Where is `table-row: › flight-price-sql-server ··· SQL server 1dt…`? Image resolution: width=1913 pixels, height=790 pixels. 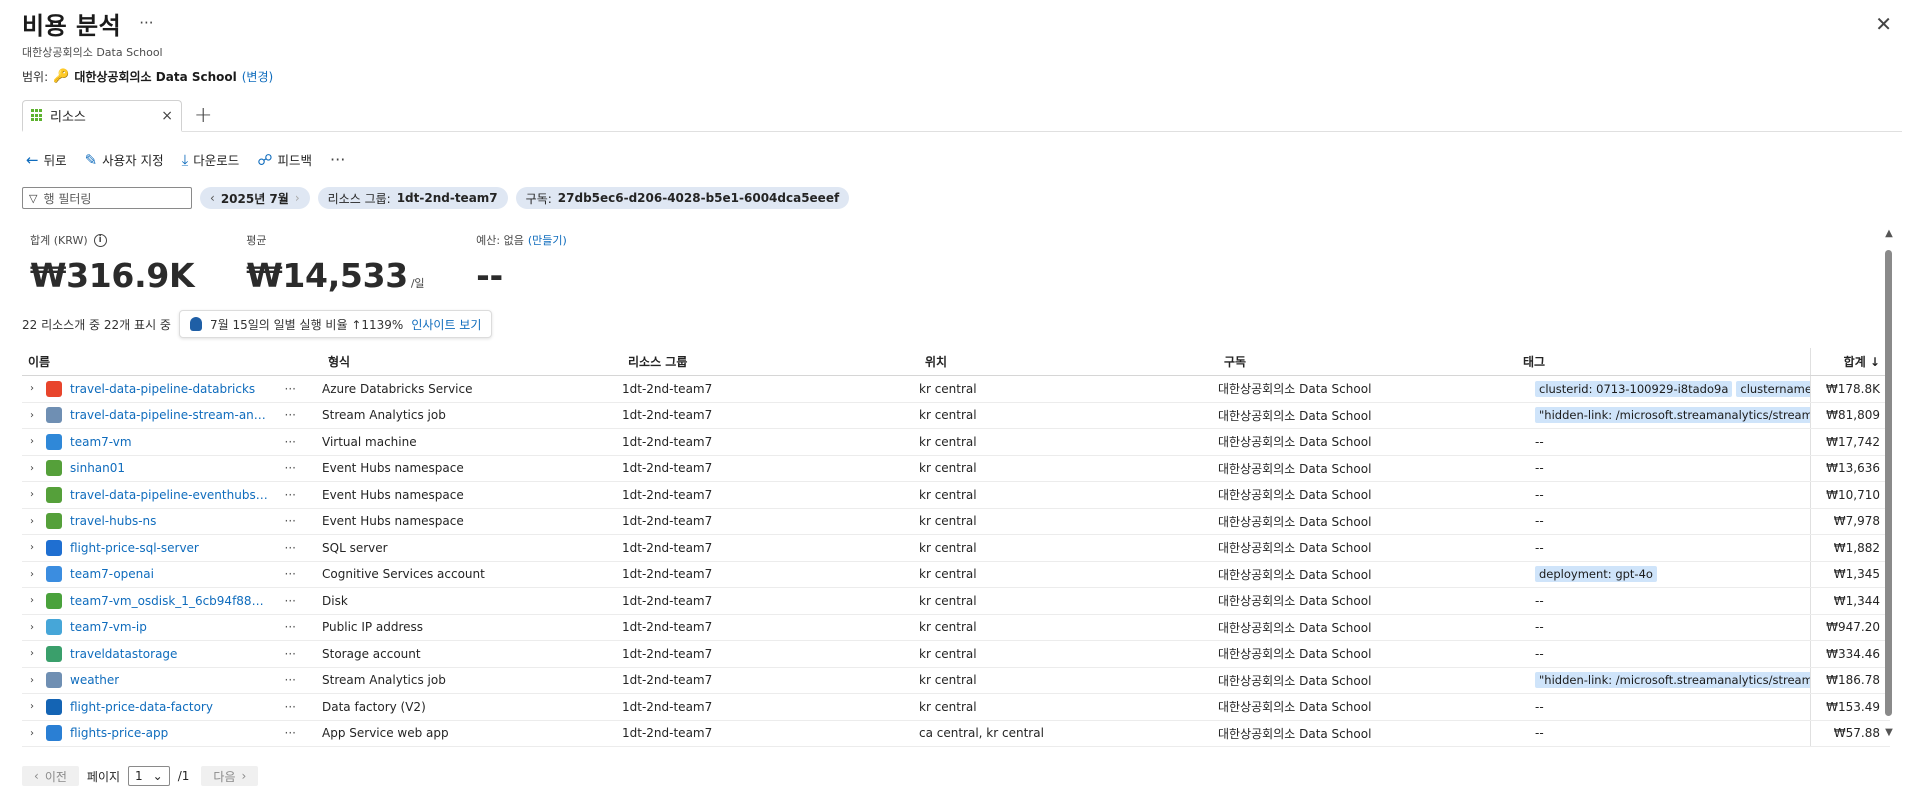
table-row: › flight-price-sql-server ··· SQL server 1dt… is located at coordinates (956, 548).